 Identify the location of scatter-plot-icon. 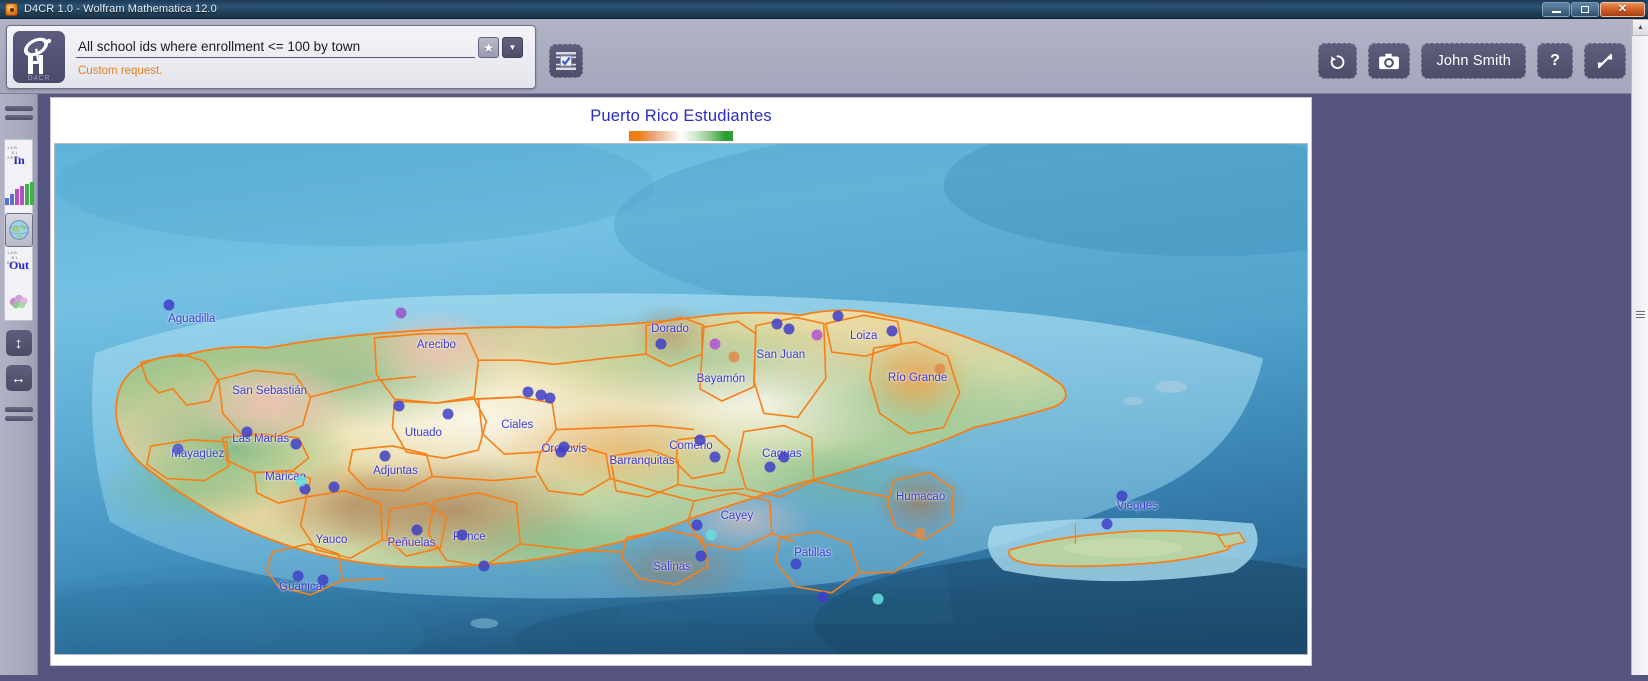
(18, 301).